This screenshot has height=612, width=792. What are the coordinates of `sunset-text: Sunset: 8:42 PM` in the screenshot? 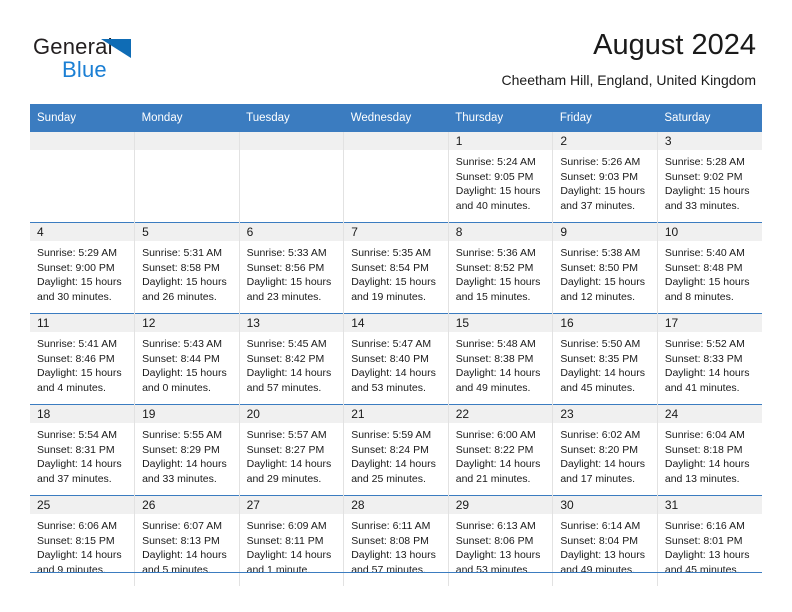 It's located at (285, 358).